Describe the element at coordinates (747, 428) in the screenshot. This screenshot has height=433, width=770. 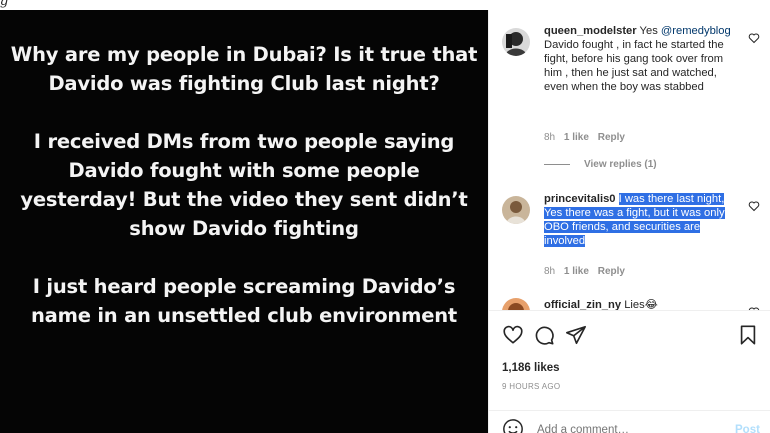
I see `post-button: Post` at that location.